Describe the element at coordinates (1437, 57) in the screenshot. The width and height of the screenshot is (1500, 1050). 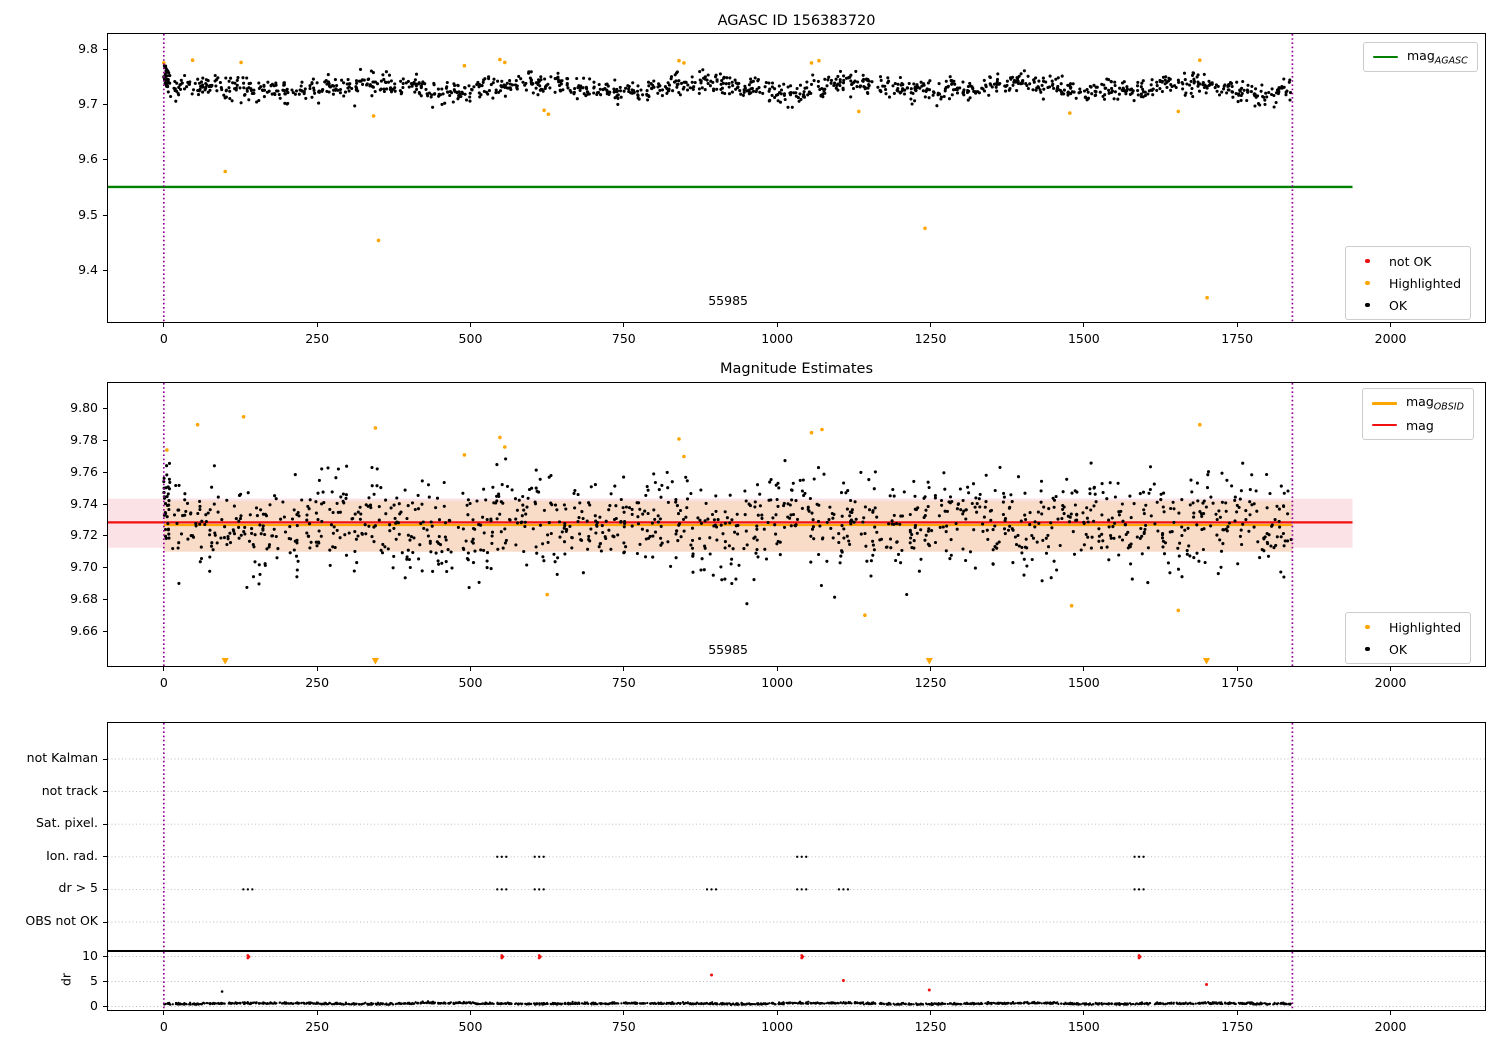
I see `legend-label: magAGASC` at that location.